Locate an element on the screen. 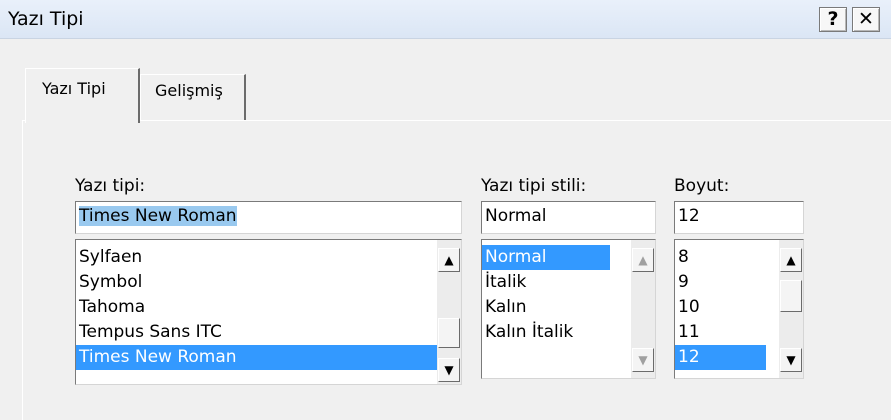  font-style-label: Yazı tipi stili: is located at coordinates (534, 186).